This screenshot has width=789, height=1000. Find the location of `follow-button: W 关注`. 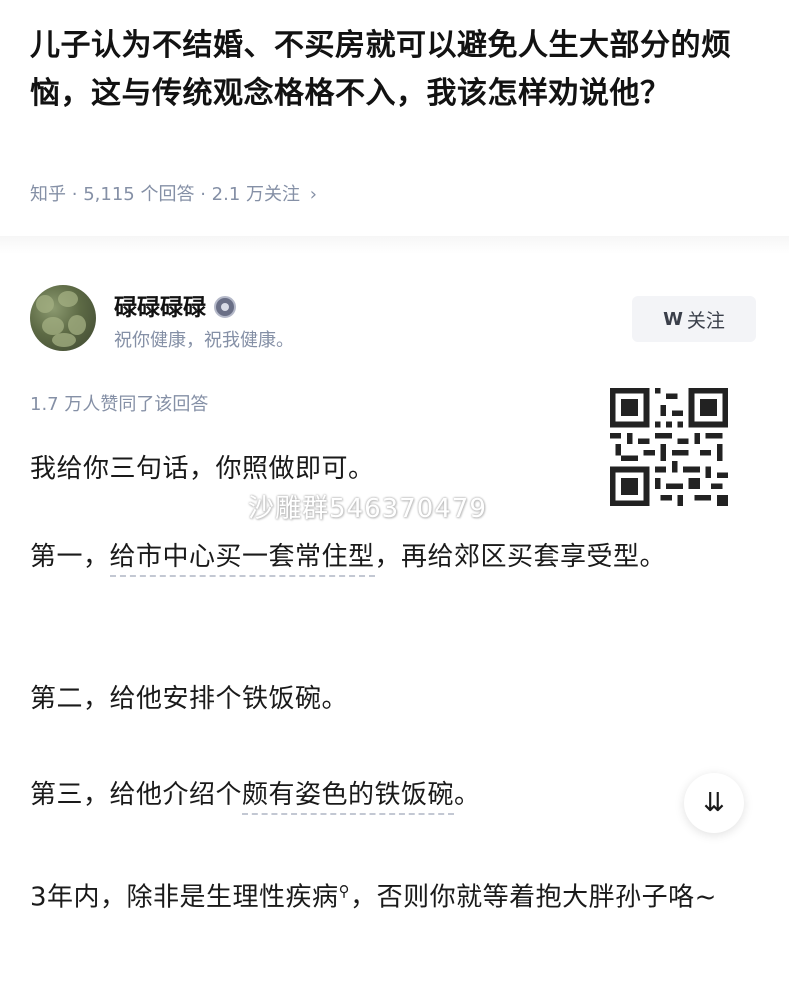

follow-button: W 关注 is located at coordinates (694, 319).